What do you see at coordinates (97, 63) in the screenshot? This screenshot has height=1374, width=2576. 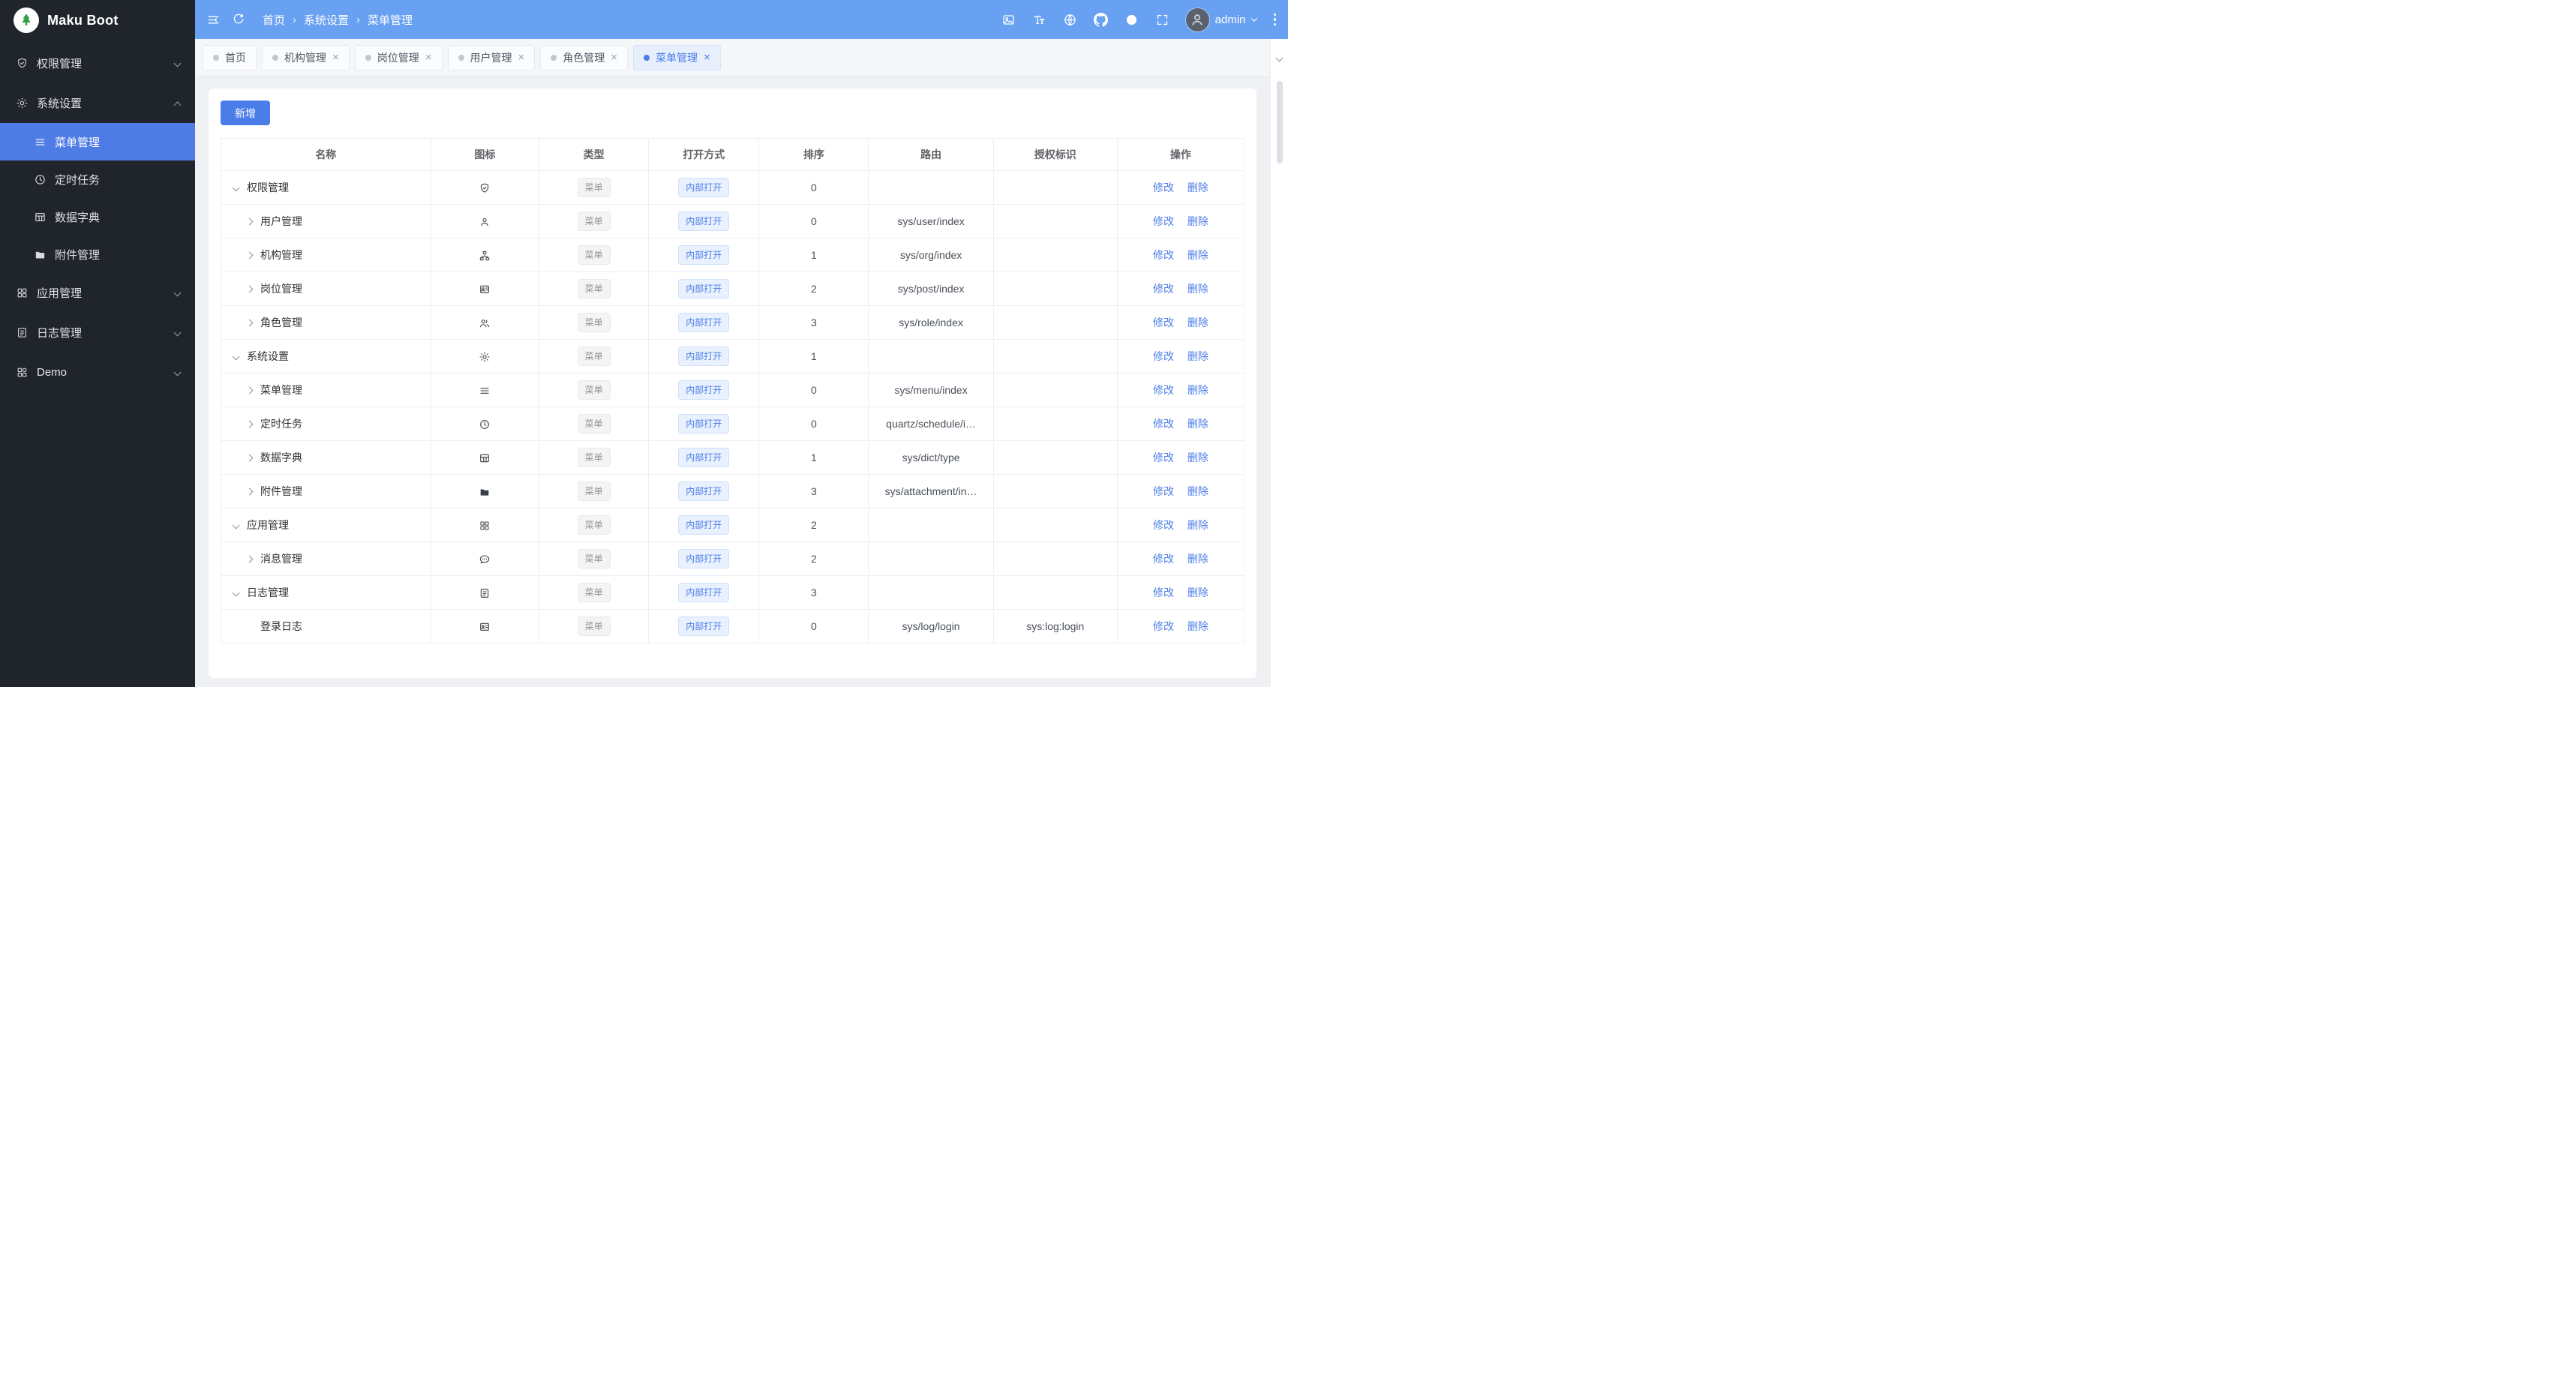 I see `sidebar-item-permission: 权限管理` at bounding box center [97, 63].